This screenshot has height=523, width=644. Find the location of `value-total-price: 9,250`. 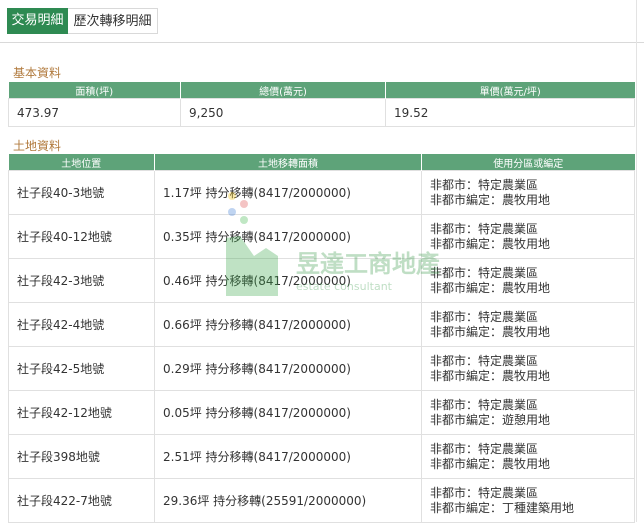

value-total-price: 9,250 is located at coordinates (283, 112).